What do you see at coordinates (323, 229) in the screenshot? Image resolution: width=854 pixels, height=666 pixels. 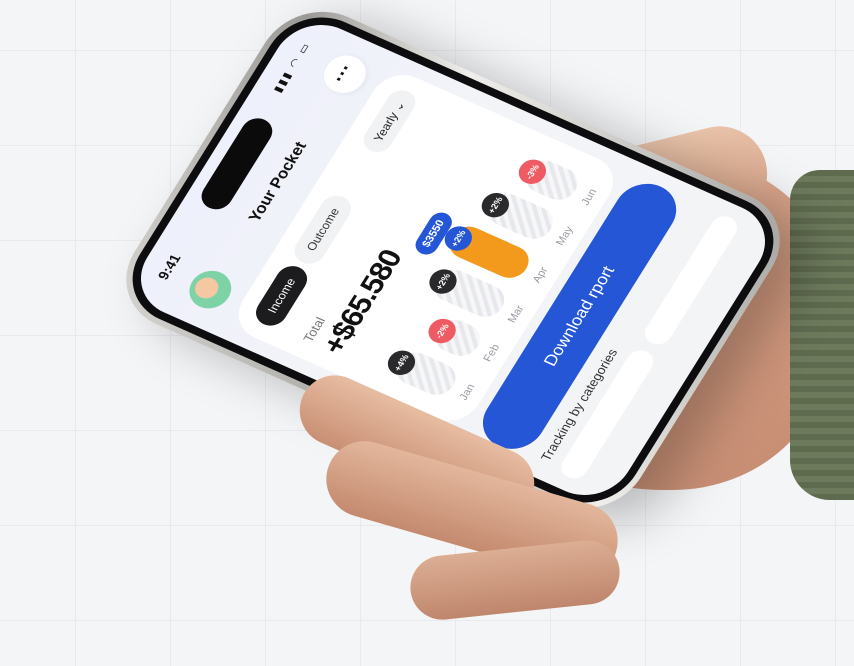 I see `tab-outcome: Outcome` at bounding box center [323, 229].